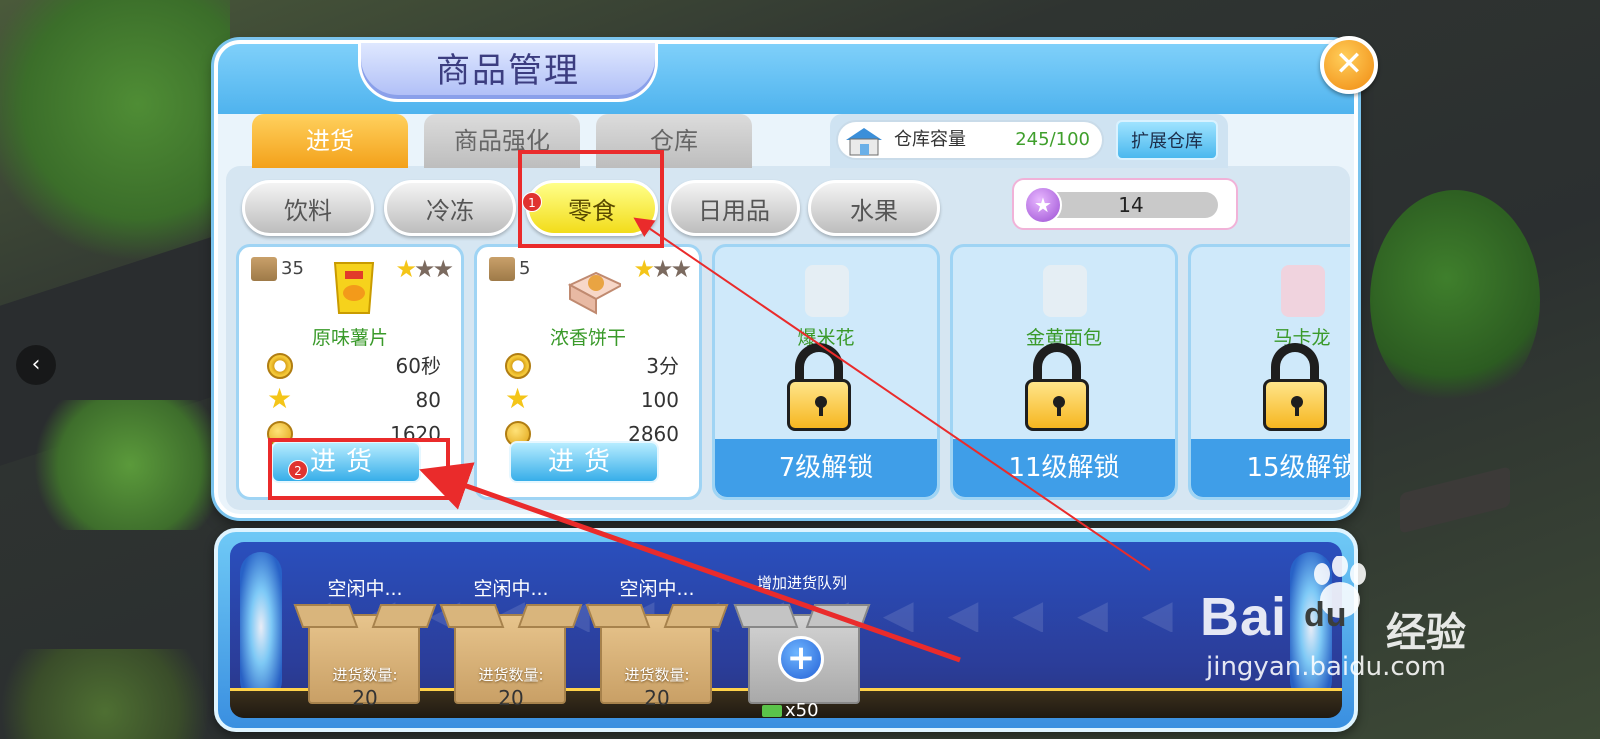 The width and height of the screenshot is (1600, 739). Describe the element at coordinates (1244, 617) in the screenshot. I see `watermark-brand: Bai` at that location.